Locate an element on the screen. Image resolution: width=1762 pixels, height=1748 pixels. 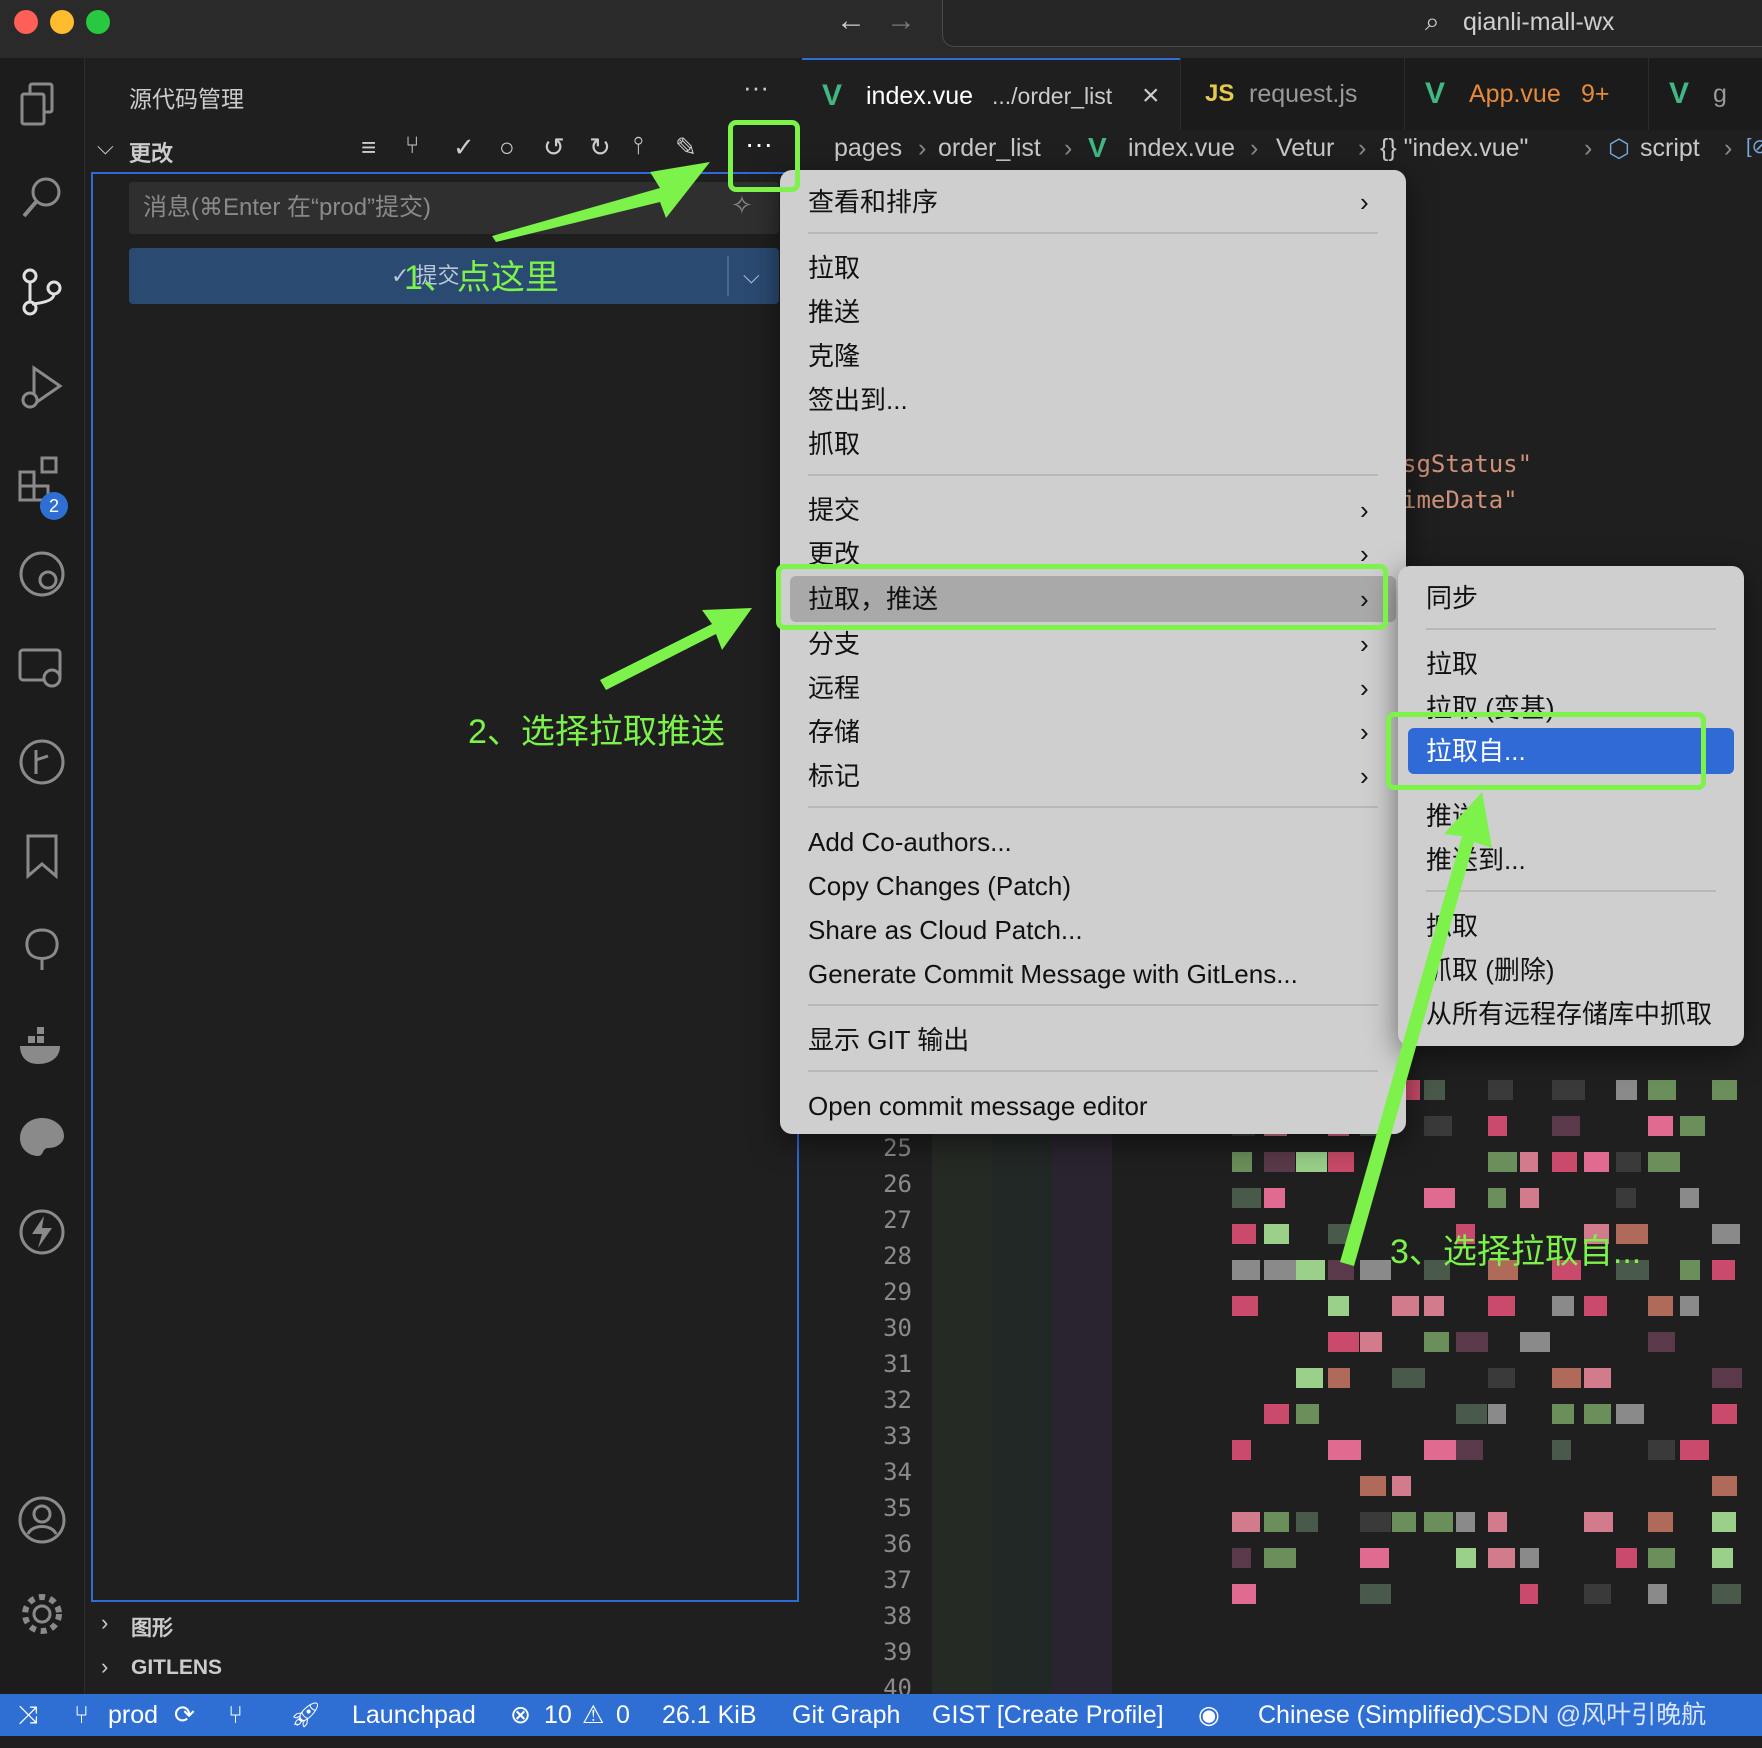
remote-indicator-icon: ⤨ is located at coordinates (28, 1715).